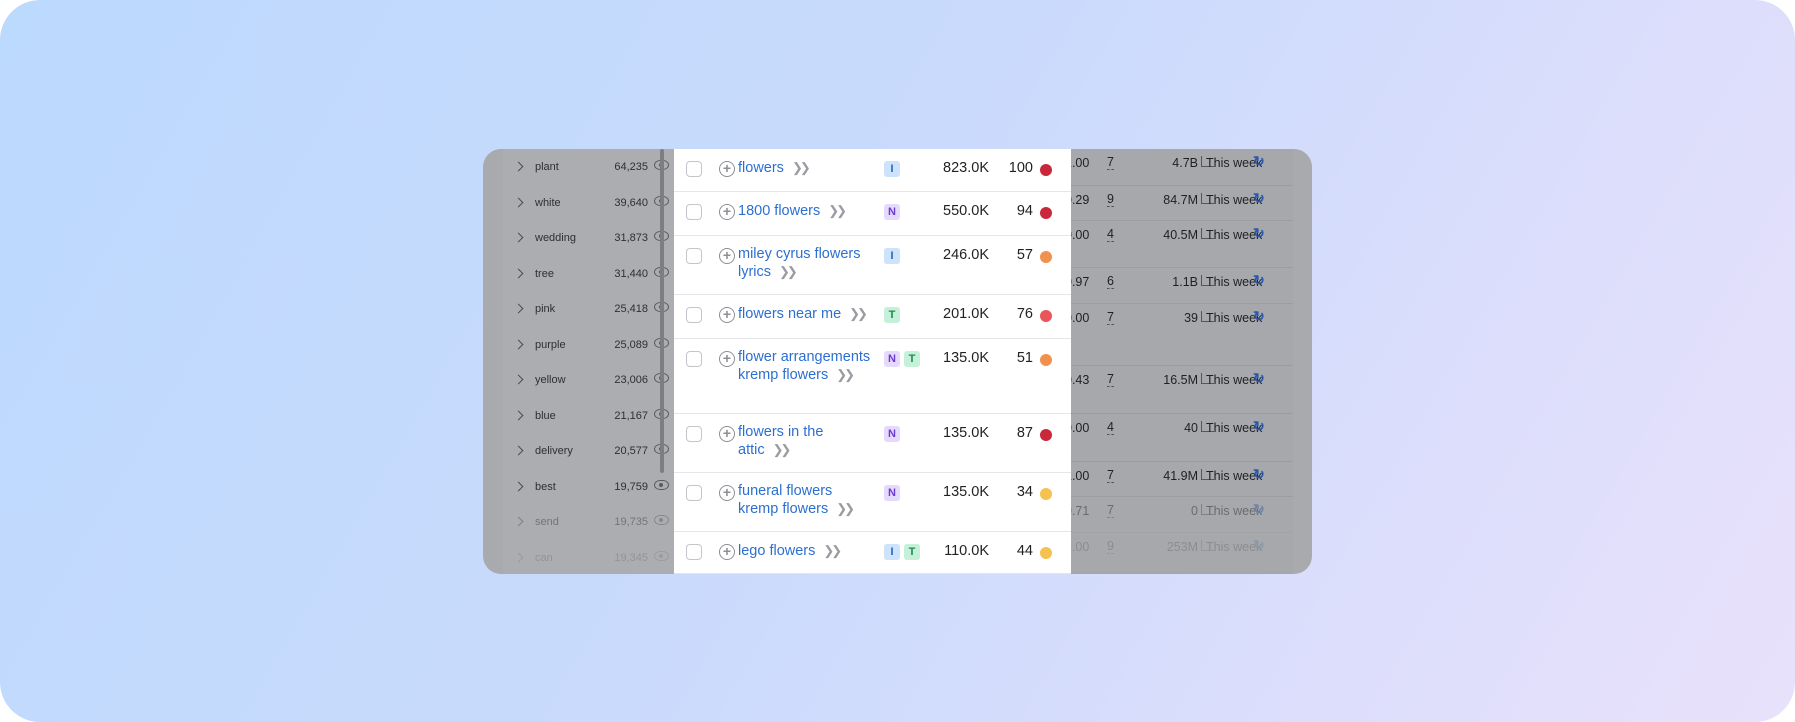 The image size is (1795, 722). Describe the element at coordinates (799, 263) in the screenshot. I see `keyword-text: miley cyrus flowers lyrics` at that location.